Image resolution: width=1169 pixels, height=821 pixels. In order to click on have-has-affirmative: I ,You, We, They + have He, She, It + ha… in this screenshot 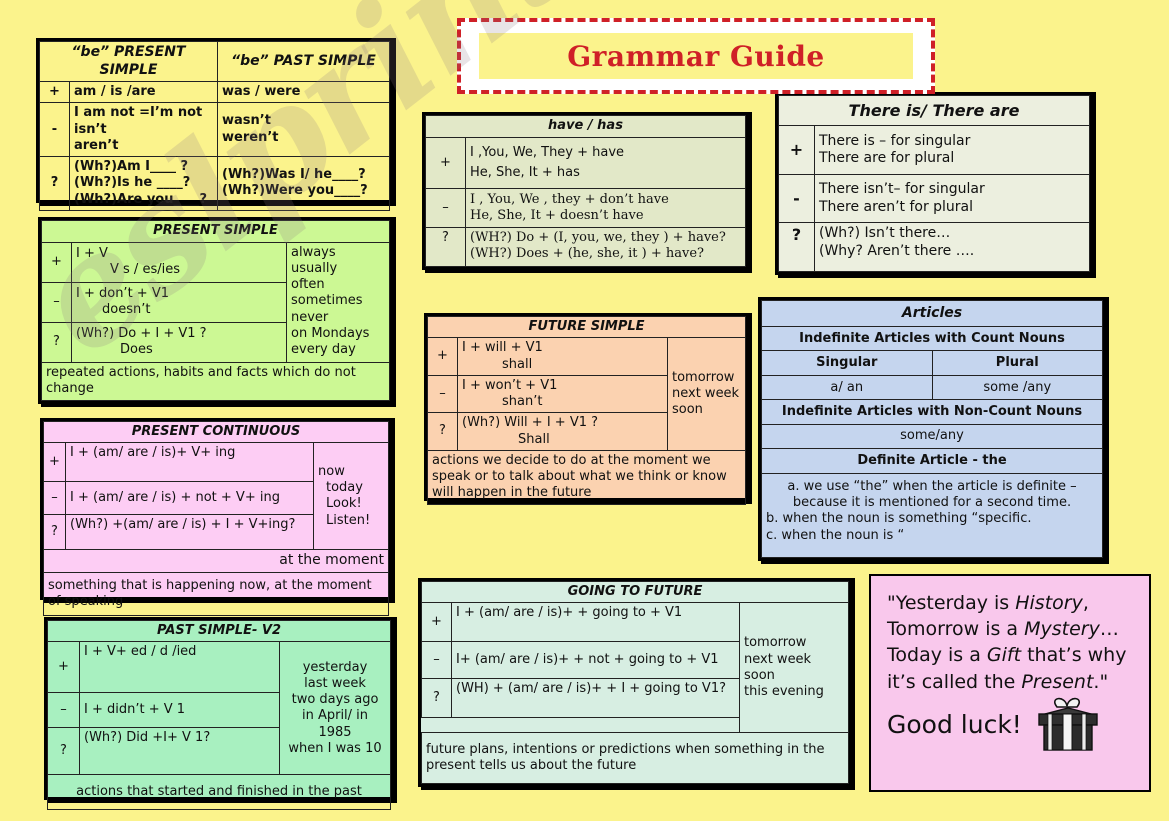, I will do `click(605, 163)`.